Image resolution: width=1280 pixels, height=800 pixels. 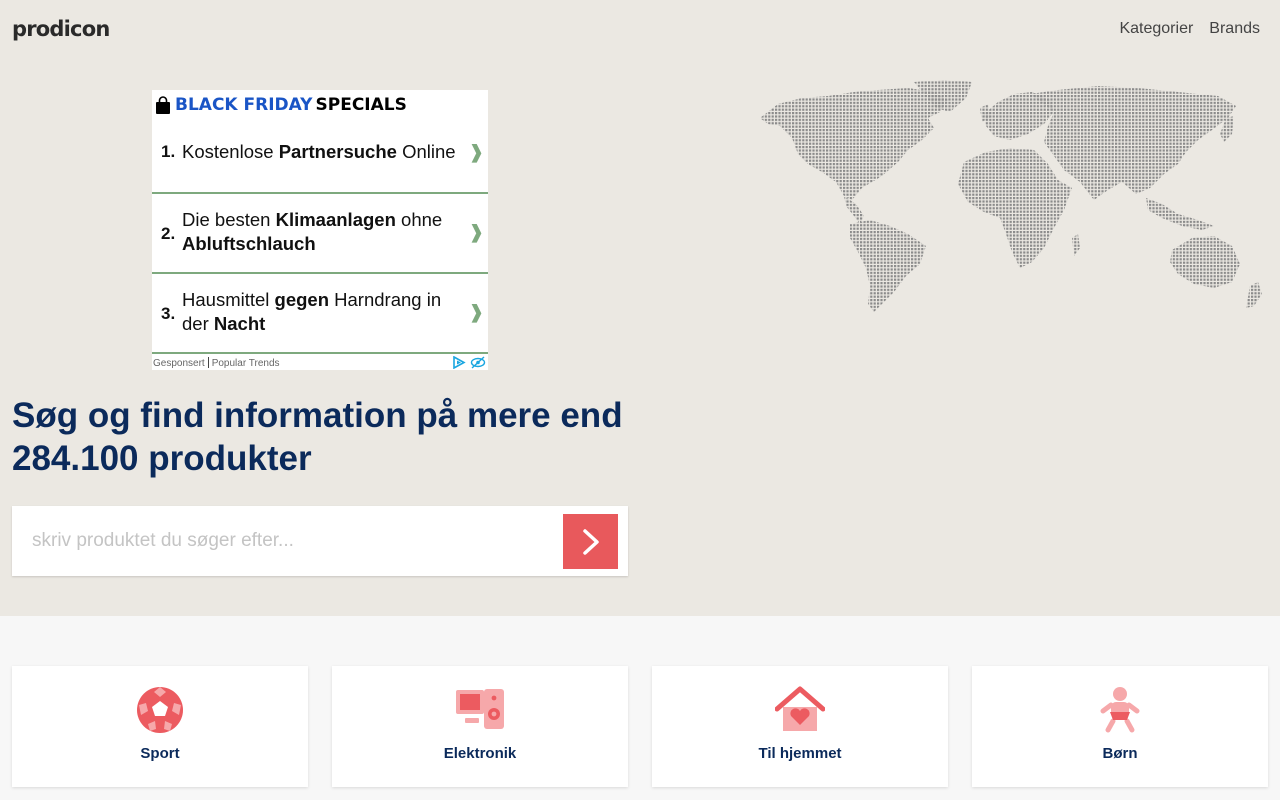 What do you see at coordinates (1234, 29) in the screenshot?
I see `nav-brands: Brands` at bounding box center [1234, 29].